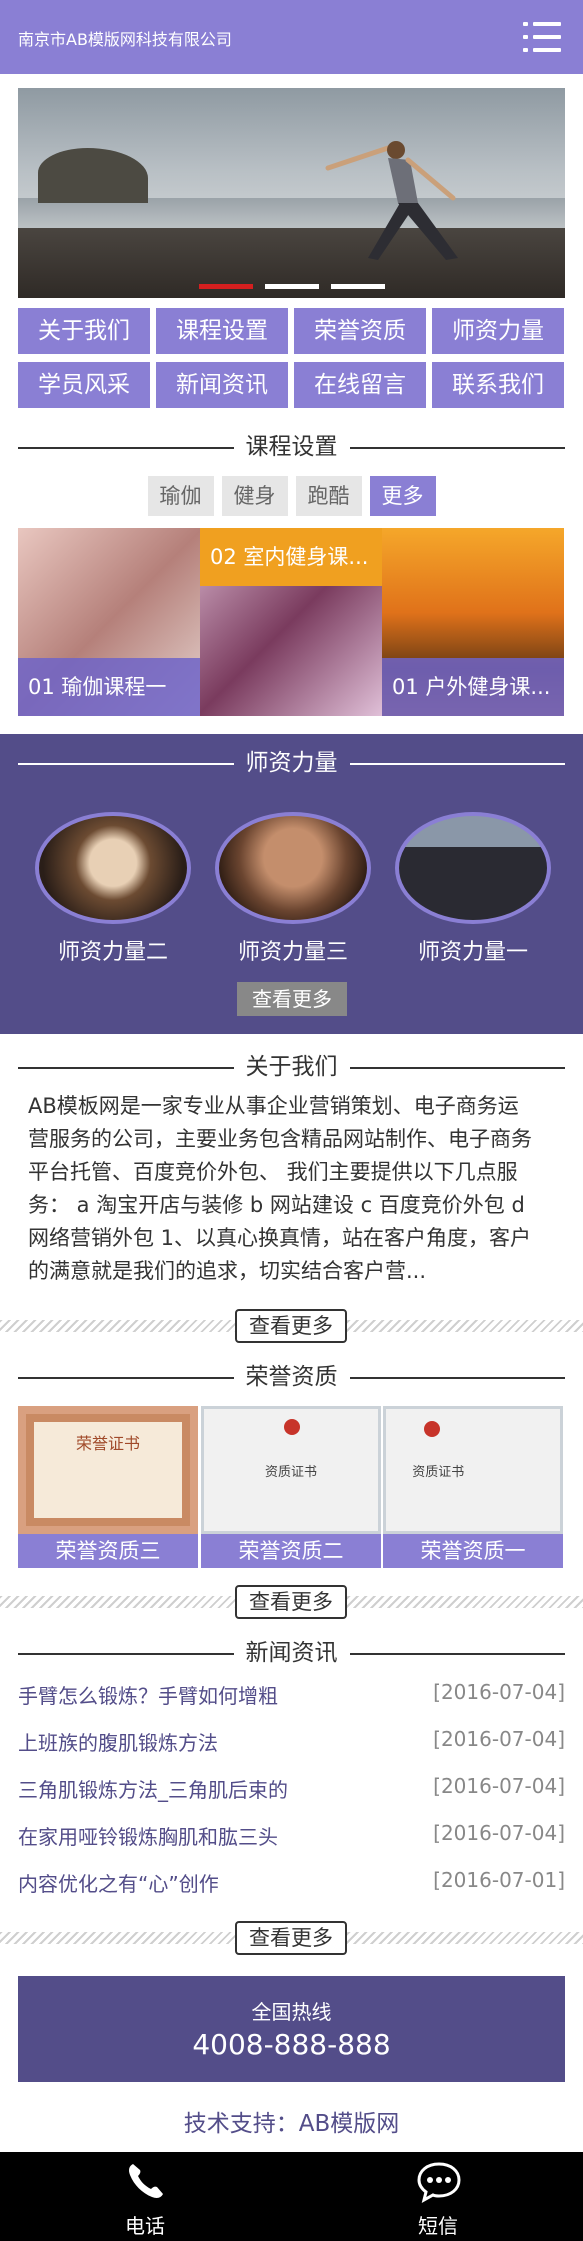 This screenshot has width=583, height=2241. Describe the element at coordinates (108, 1551) in the screenshot. I see `honor-label: 荣誉资质三` at that location.